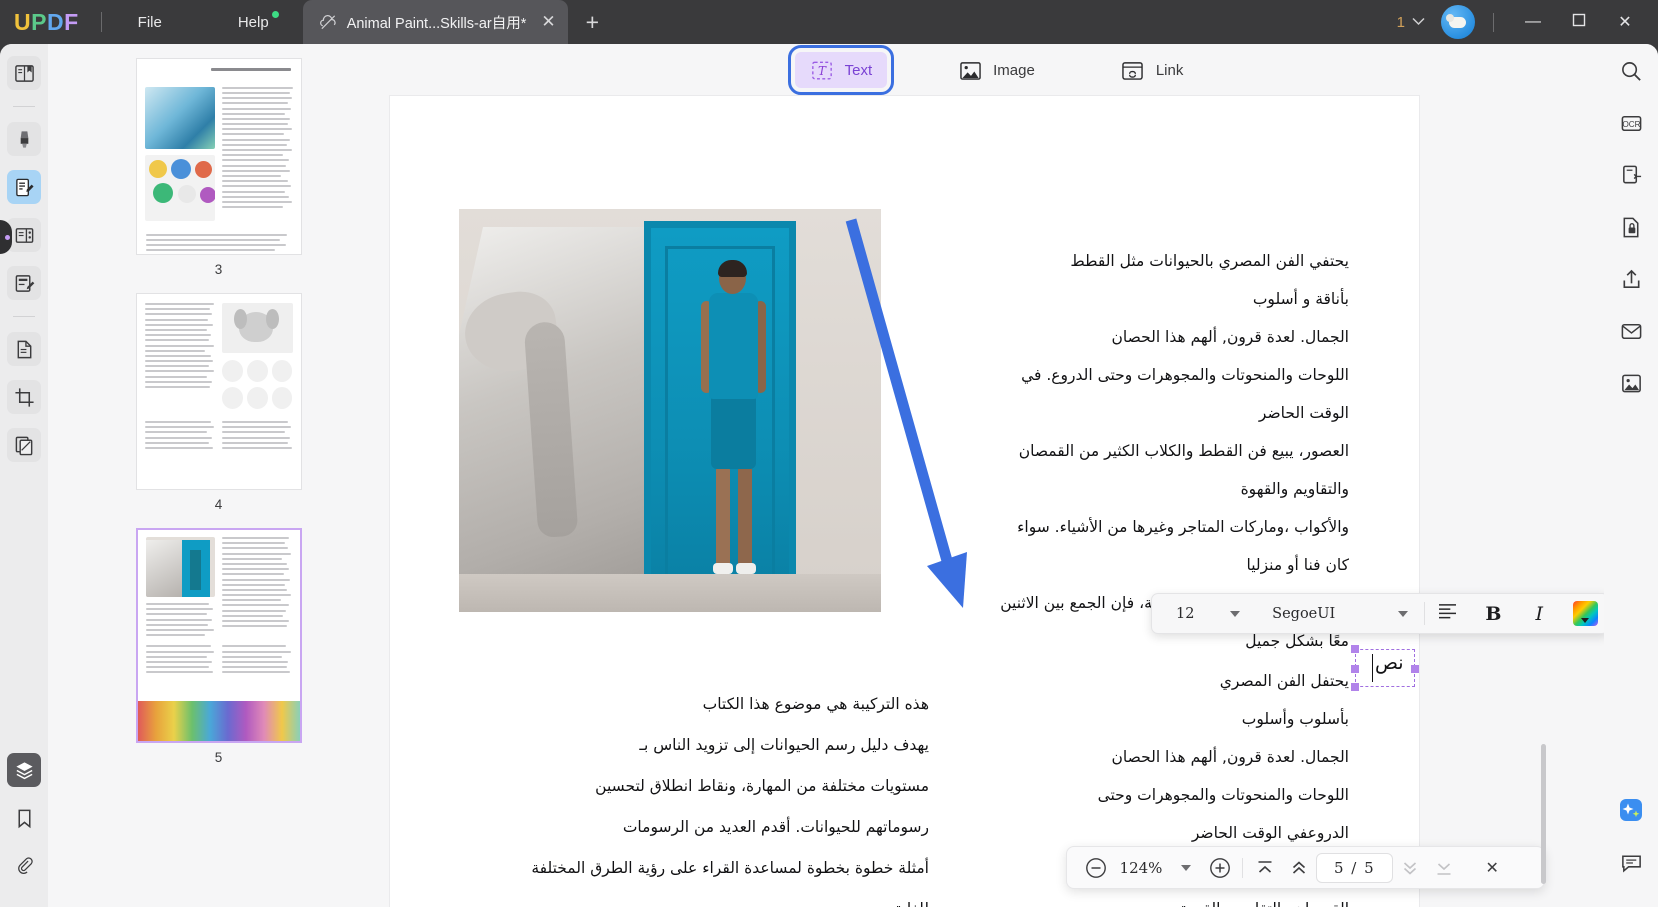 The image size is (1658, 907). What do you see at coordinates (24, 818) in the screenshot?
I see `sidebar-item-bookmarks` at bounding box center [24, 818].